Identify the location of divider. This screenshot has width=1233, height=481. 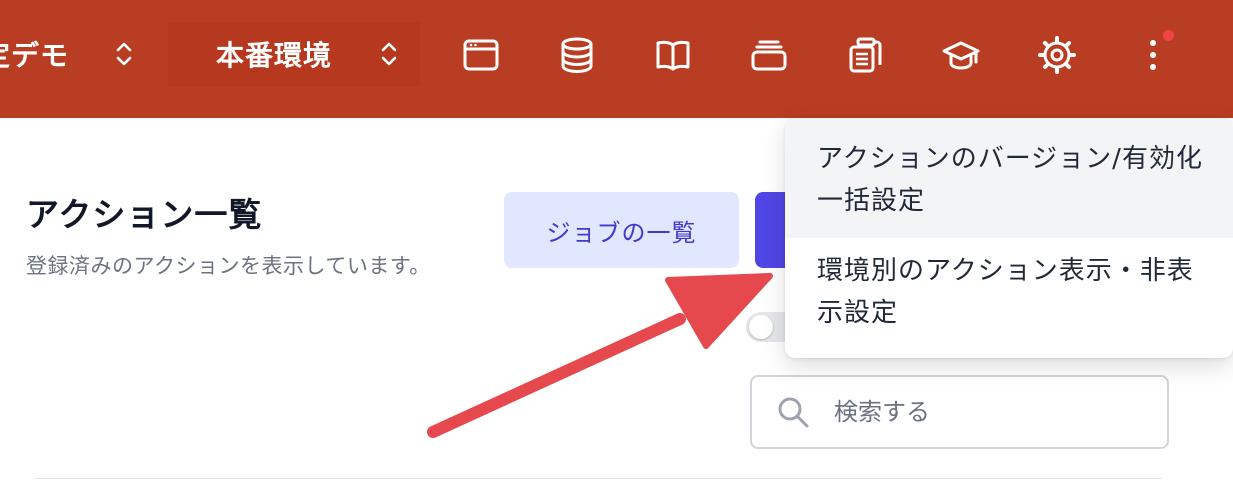
(598, 478).